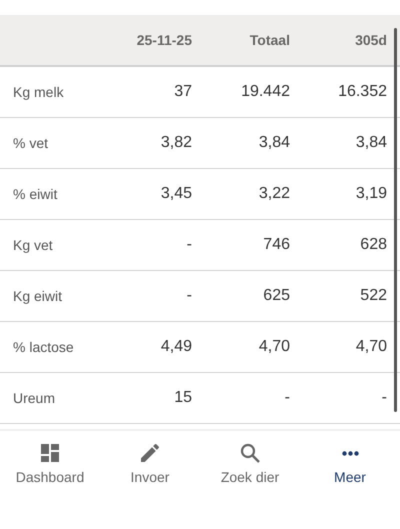 This screenshot has height=529, width=400. Describe the element at coordinates (269, 40) in the screenshot. I see `column-header: Totaal` at that location.